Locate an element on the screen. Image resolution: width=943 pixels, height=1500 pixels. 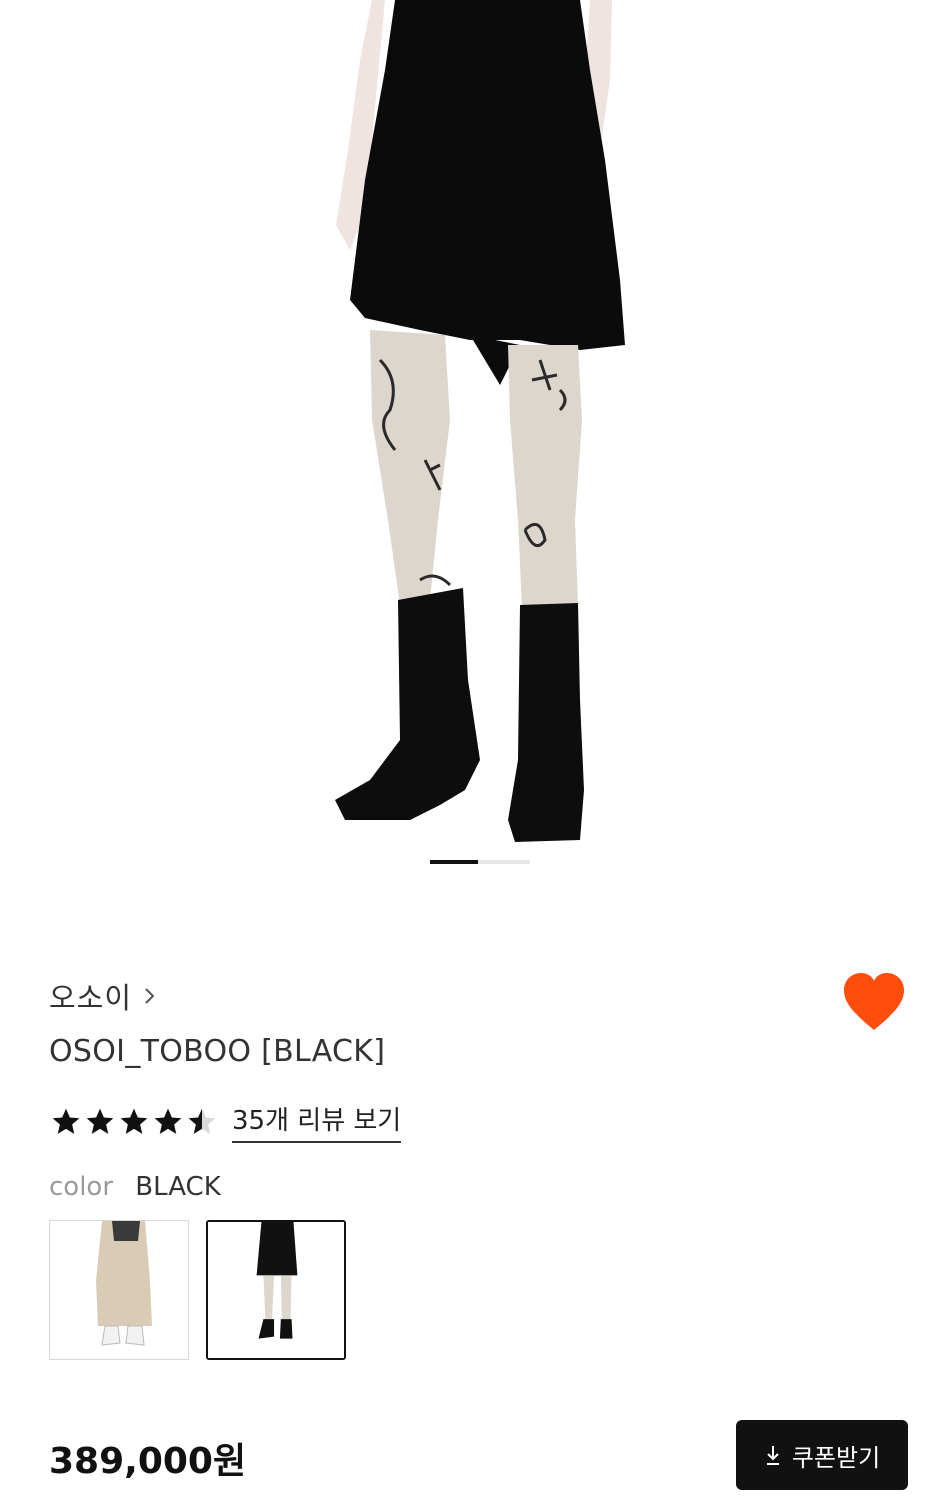
color-row: color BLACK is located at coordinates (135, 1187).